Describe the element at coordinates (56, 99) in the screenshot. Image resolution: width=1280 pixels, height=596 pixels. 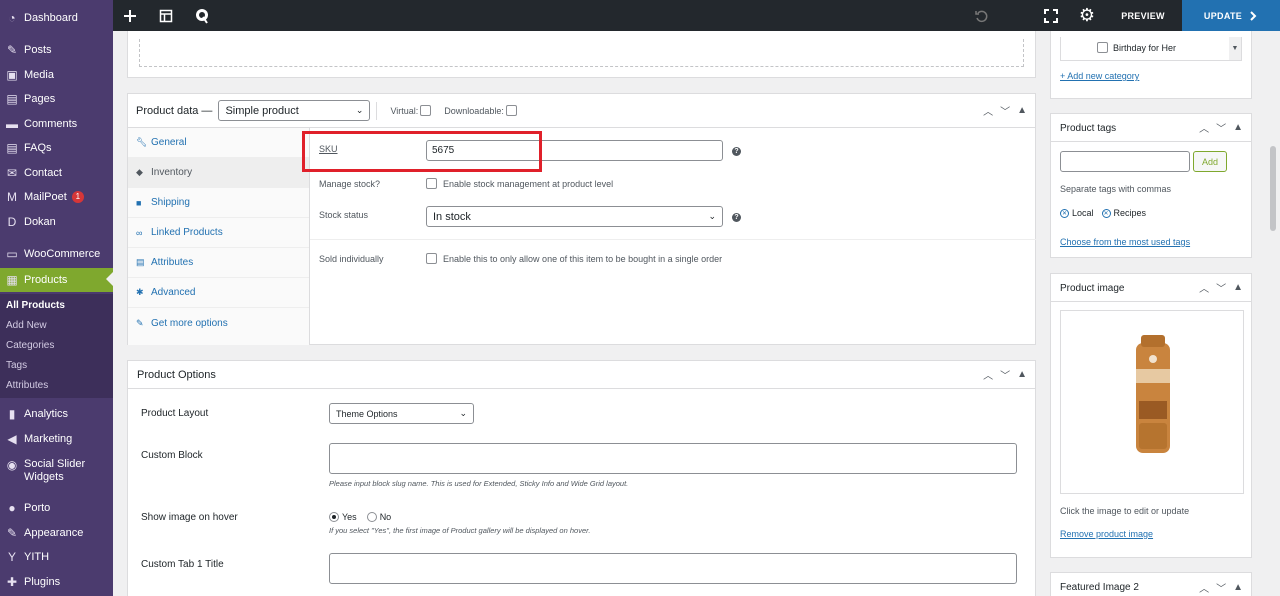
I see `menu-pages: ▤ Pages` at that location.